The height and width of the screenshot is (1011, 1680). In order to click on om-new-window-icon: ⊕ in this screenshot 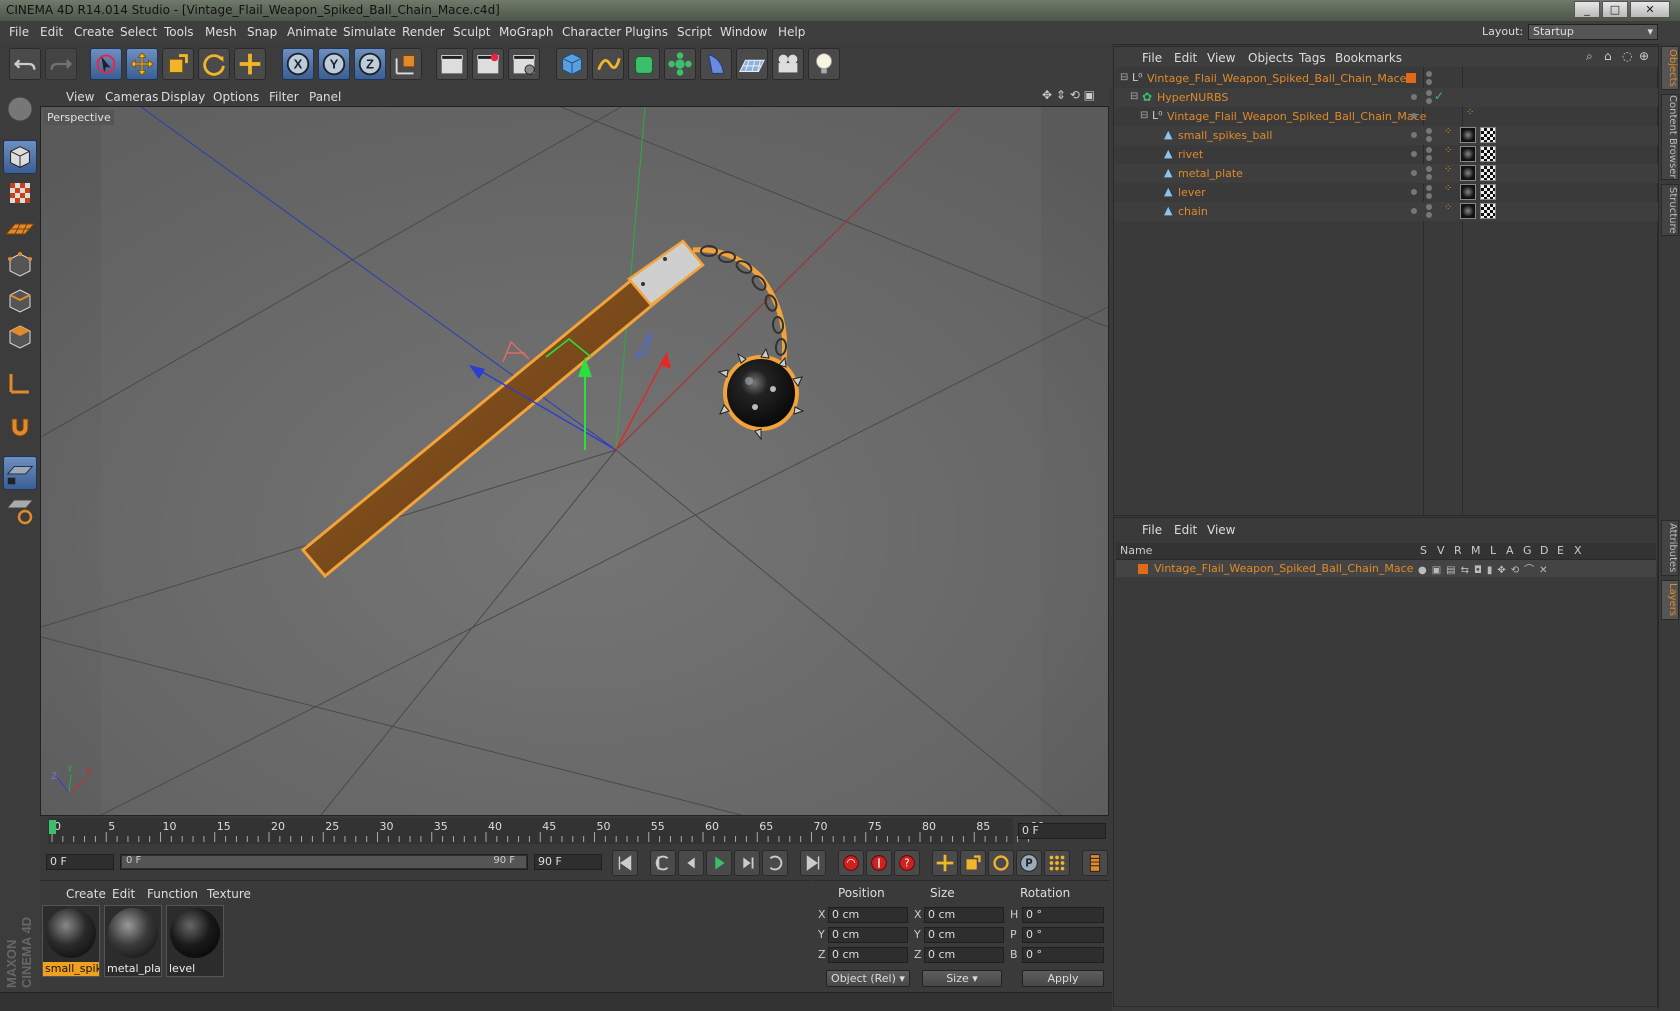, I will do `click(1644, 56)`.